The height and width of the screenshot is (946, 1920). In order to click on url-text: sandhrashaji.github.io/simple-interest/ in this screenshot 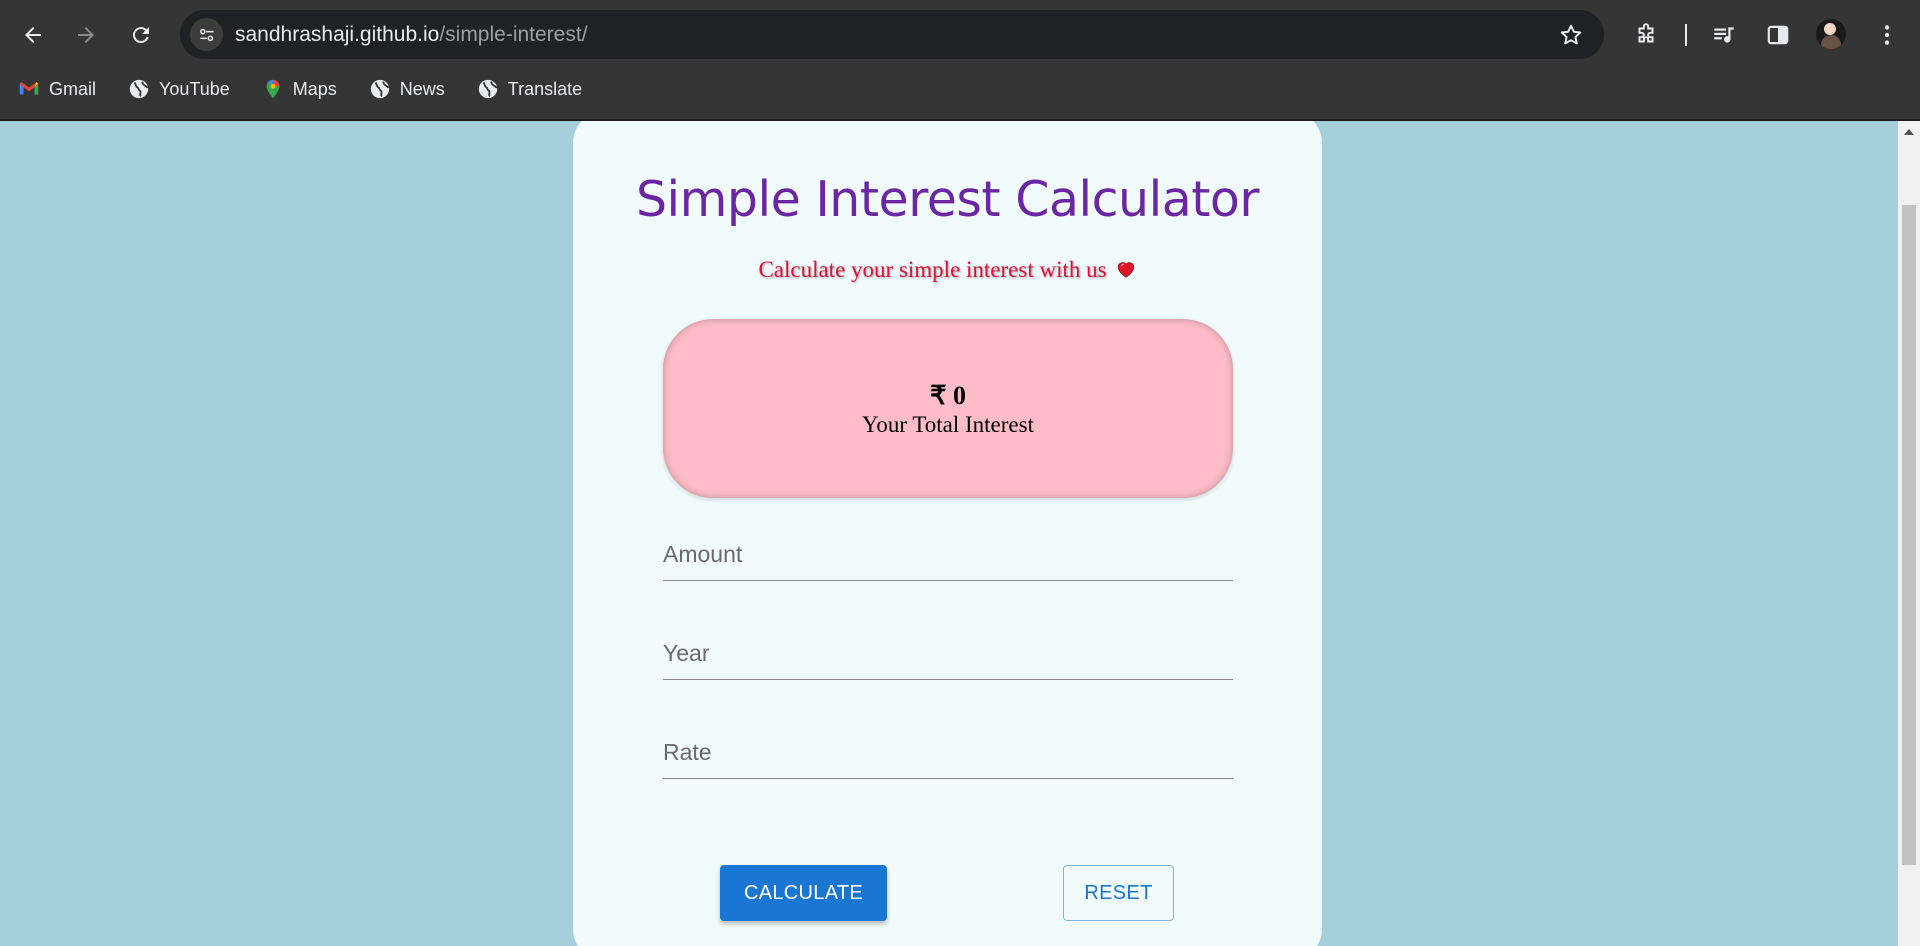, I will do `click(411, 35)`.